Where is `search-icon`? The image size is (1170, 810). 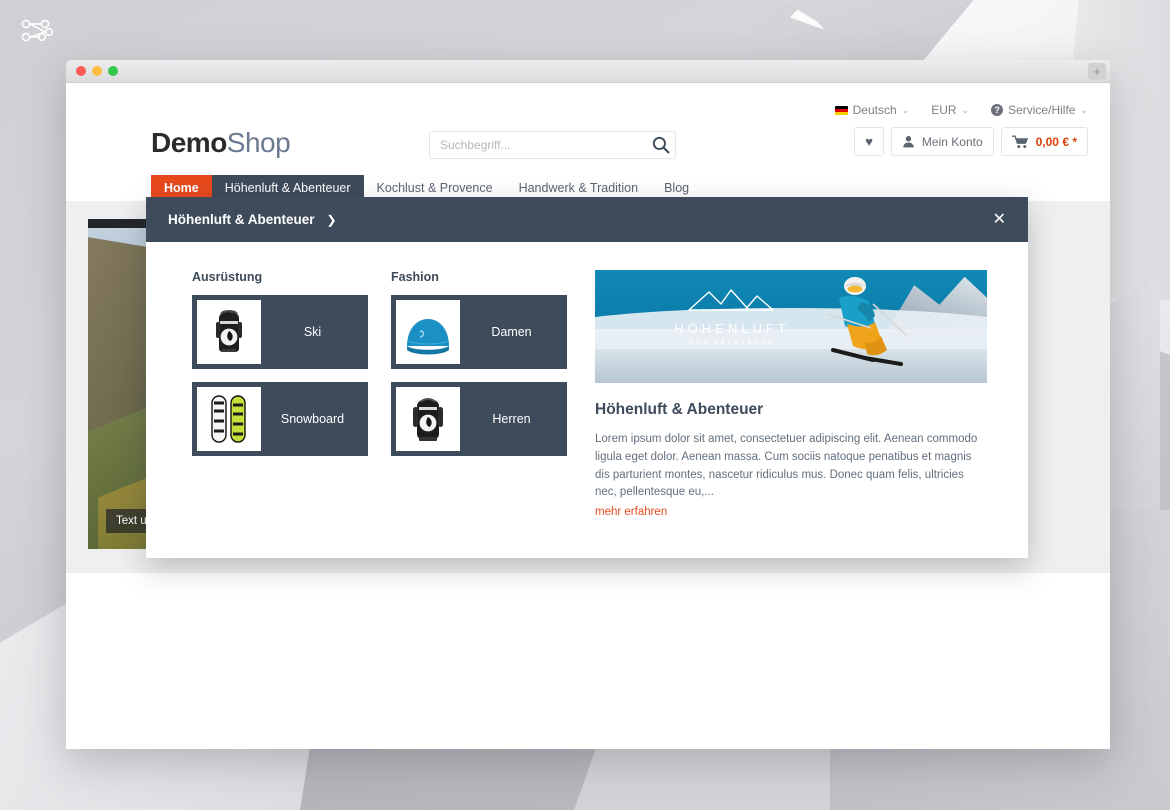 search-icon is located at coordinates (661, 145).